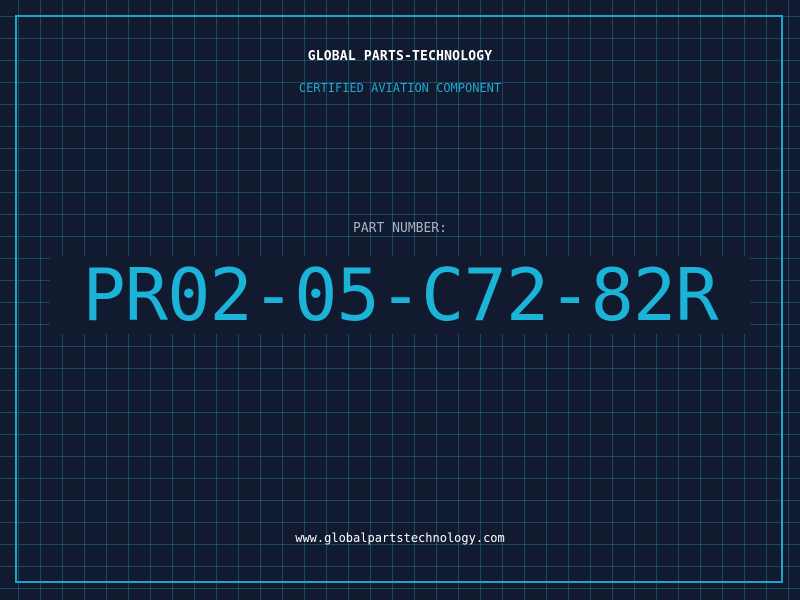  What do you see at coordinates (400, 538) in the screenshot?
I see `website-url: www.globalpartstechnology.com` at bounding box center [400, 538].